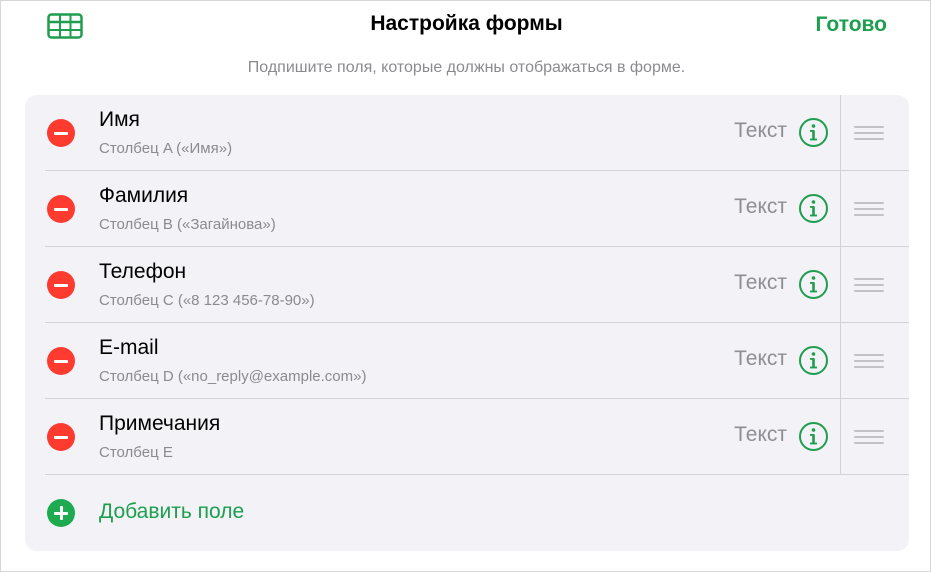 This screenshot has height=572, width=931. What do you see at coordinates (136, 452) in the screenshot?
I see `field-column: Столбец E` at bounding box center [136, 452].